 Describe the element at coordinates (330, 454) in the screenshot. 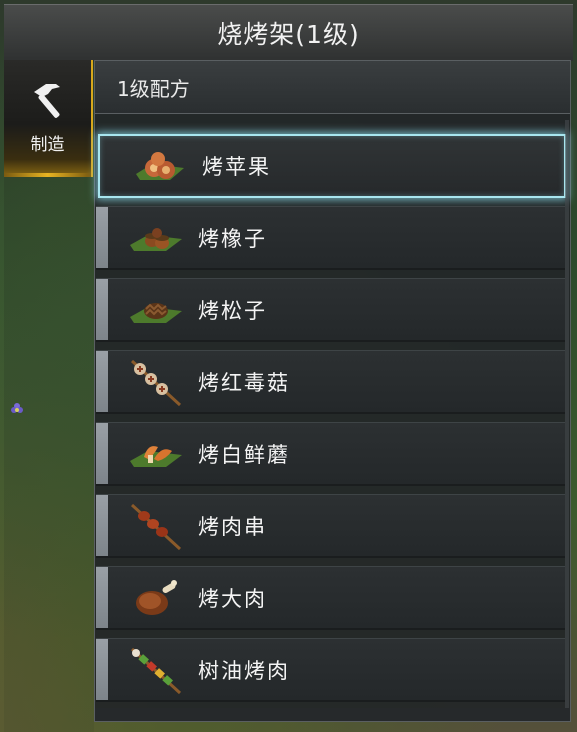

I see `recipe-item-roasted-white-mushroom: 烤白鲜蘑` at that location.